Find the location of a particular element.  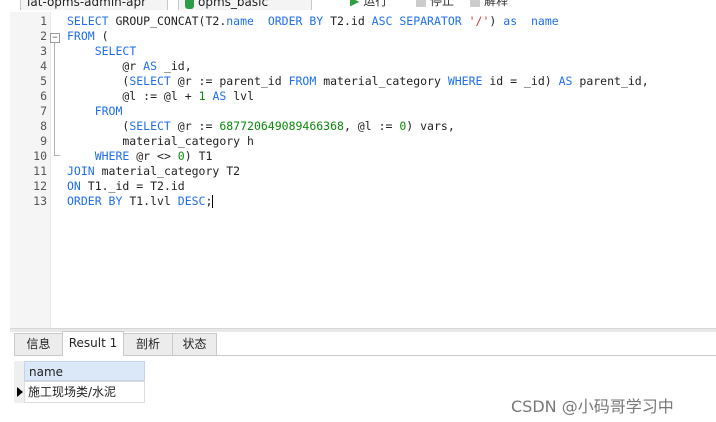

query-toolbar: lat-opms-admin-apr opms_basic ▶ 运行 停止 解释 is located at coordinates (358, 5).